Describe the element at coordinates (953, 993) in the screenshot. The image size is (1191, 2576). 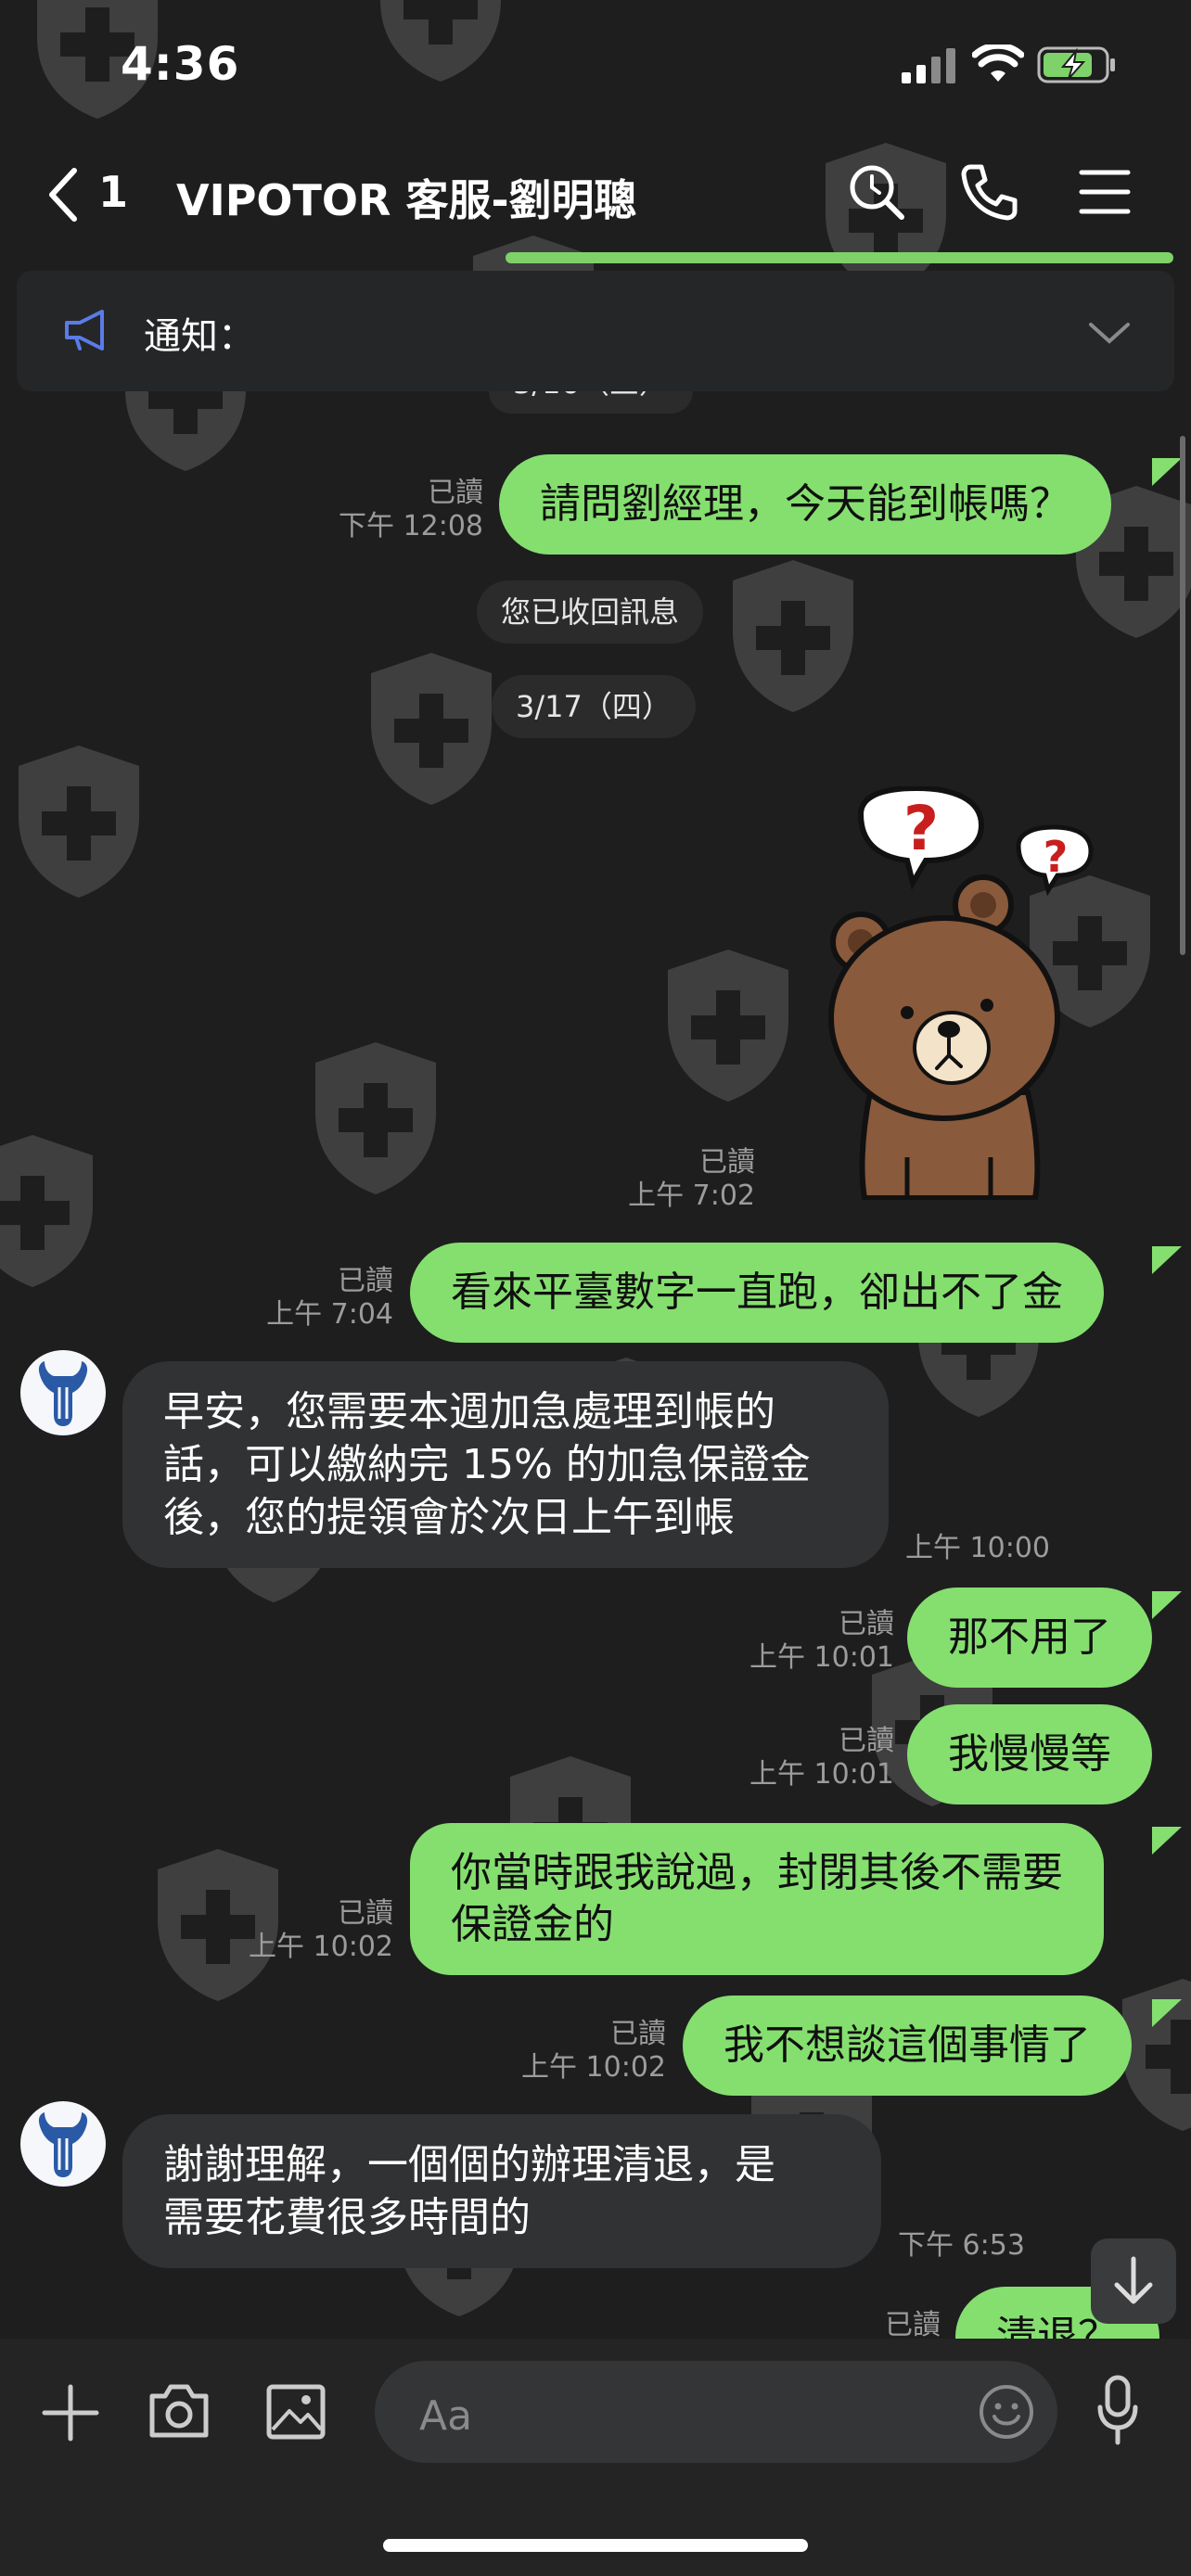
I see `bear-sticker: ? ?` at that location.